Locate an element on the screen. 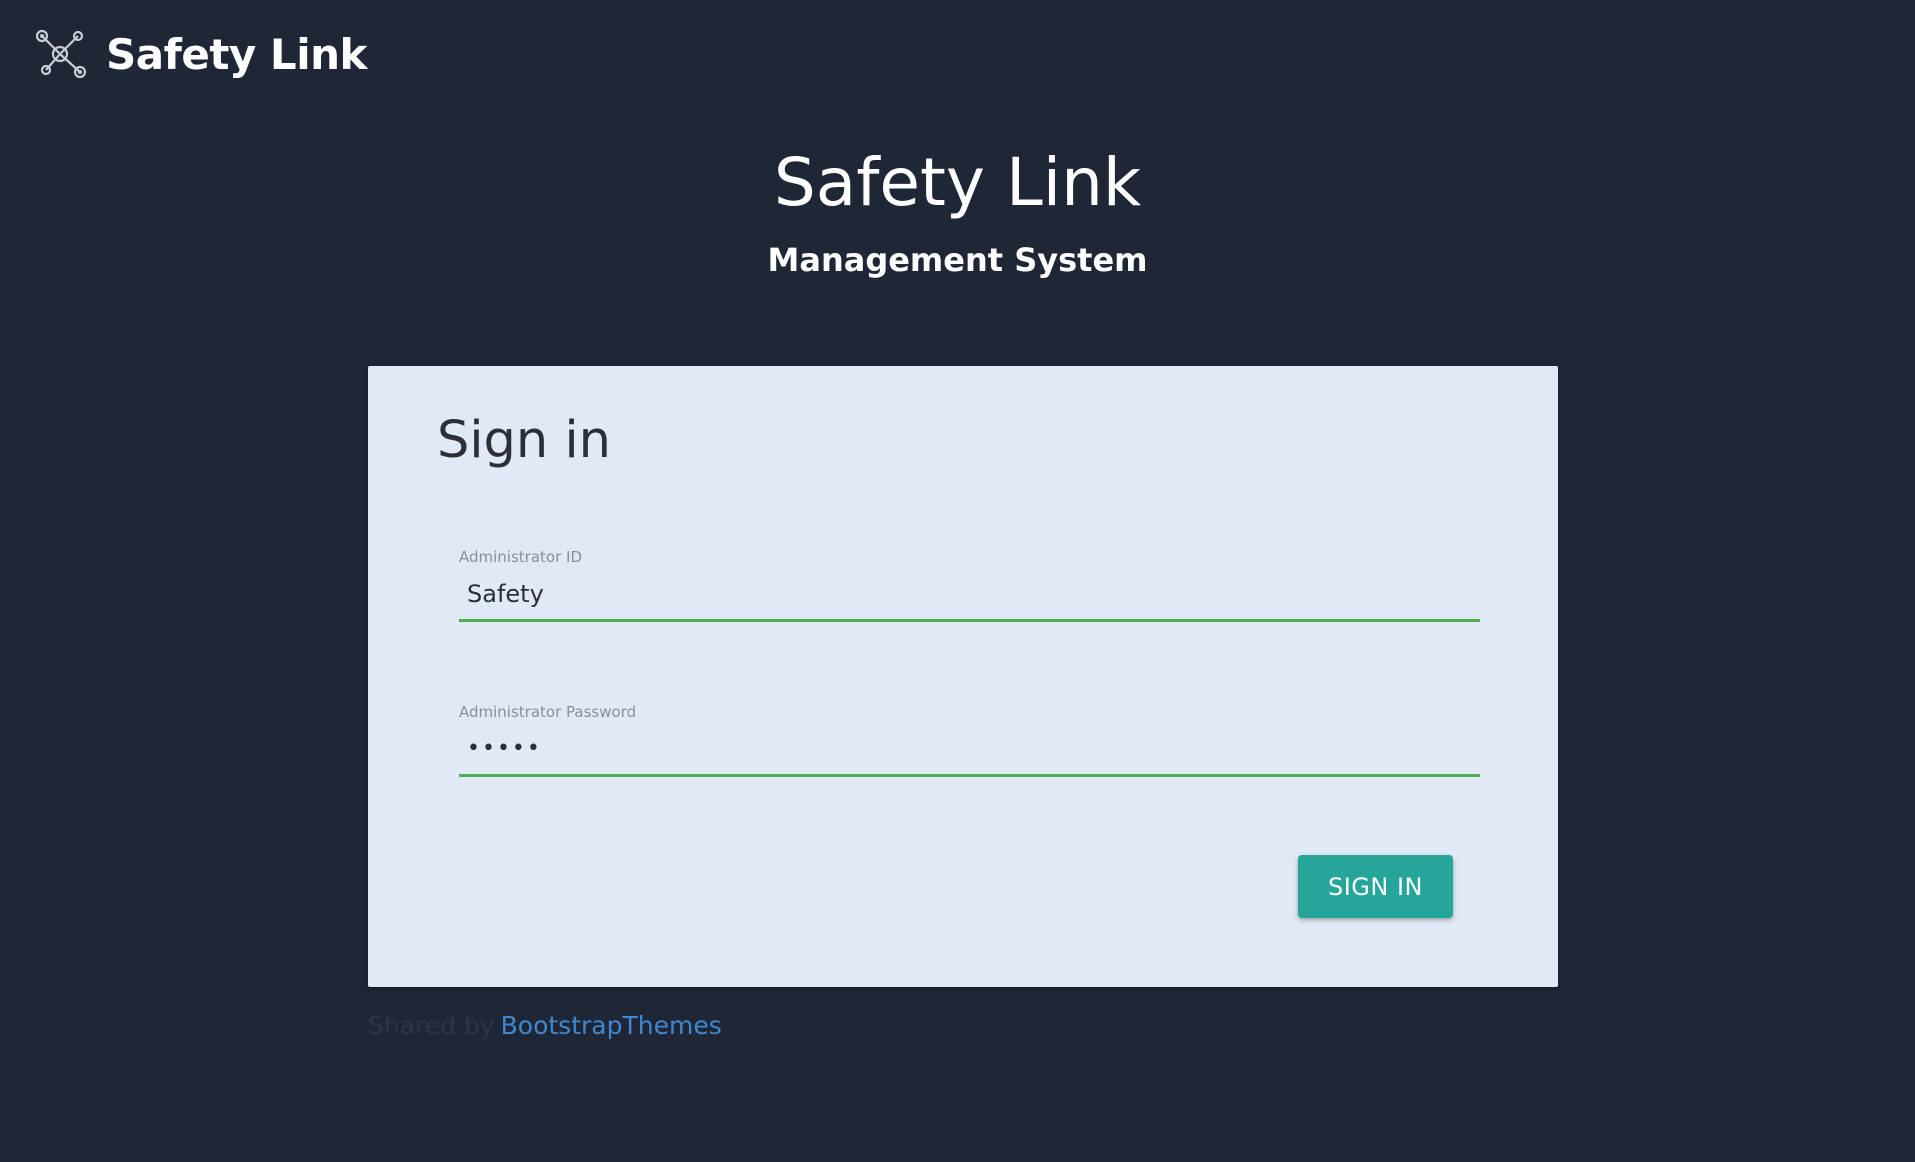  administrator-id-input is located at coordinates (969, 595).